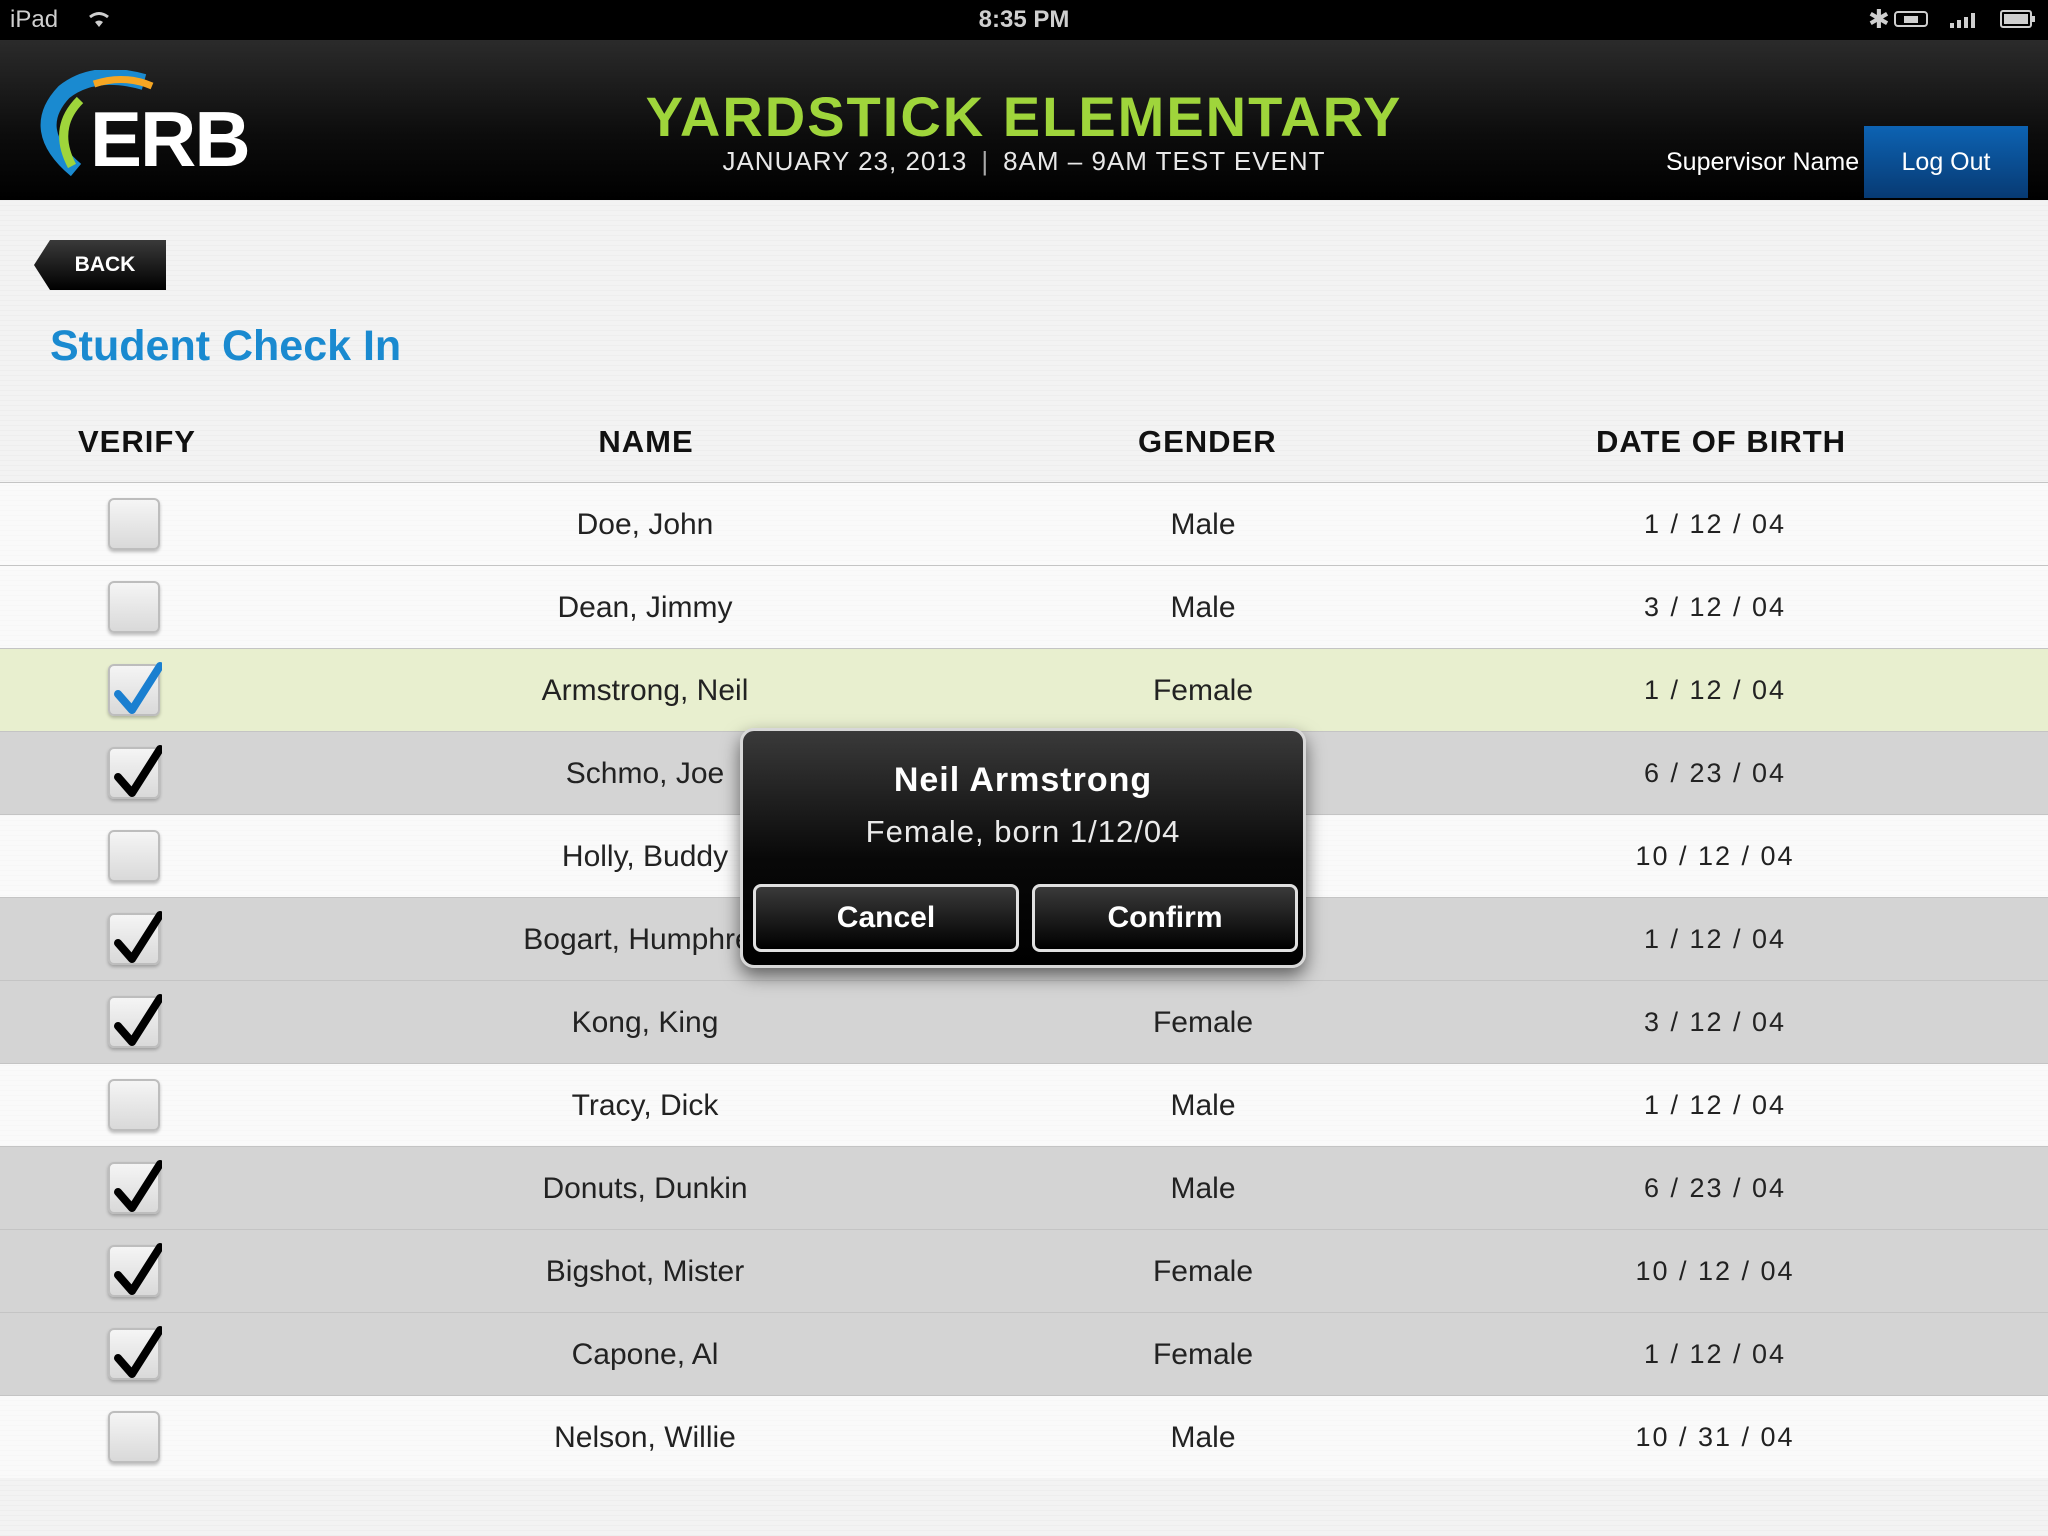  I want to click on rotation-lock-icon, so click(1911, 19).